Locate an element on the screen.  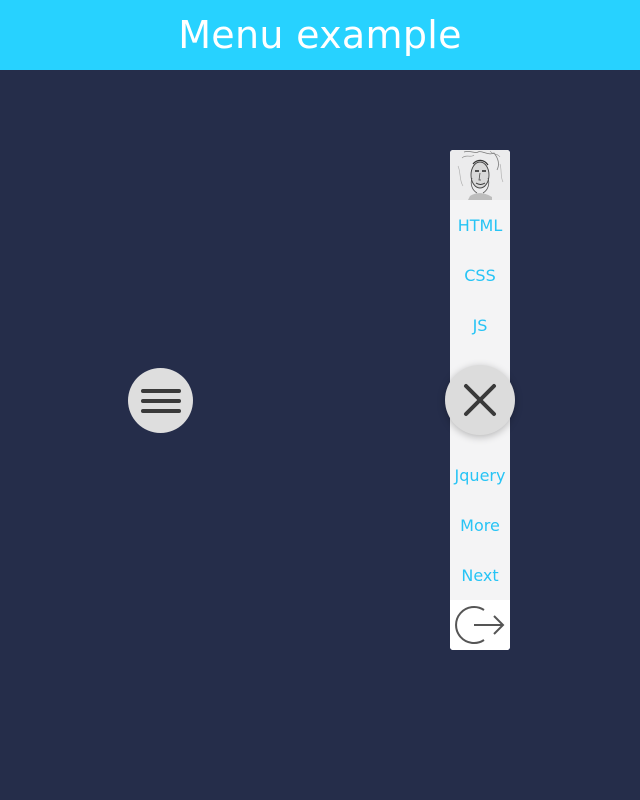
menu-item-more: More is located at coordinates (480, 525).